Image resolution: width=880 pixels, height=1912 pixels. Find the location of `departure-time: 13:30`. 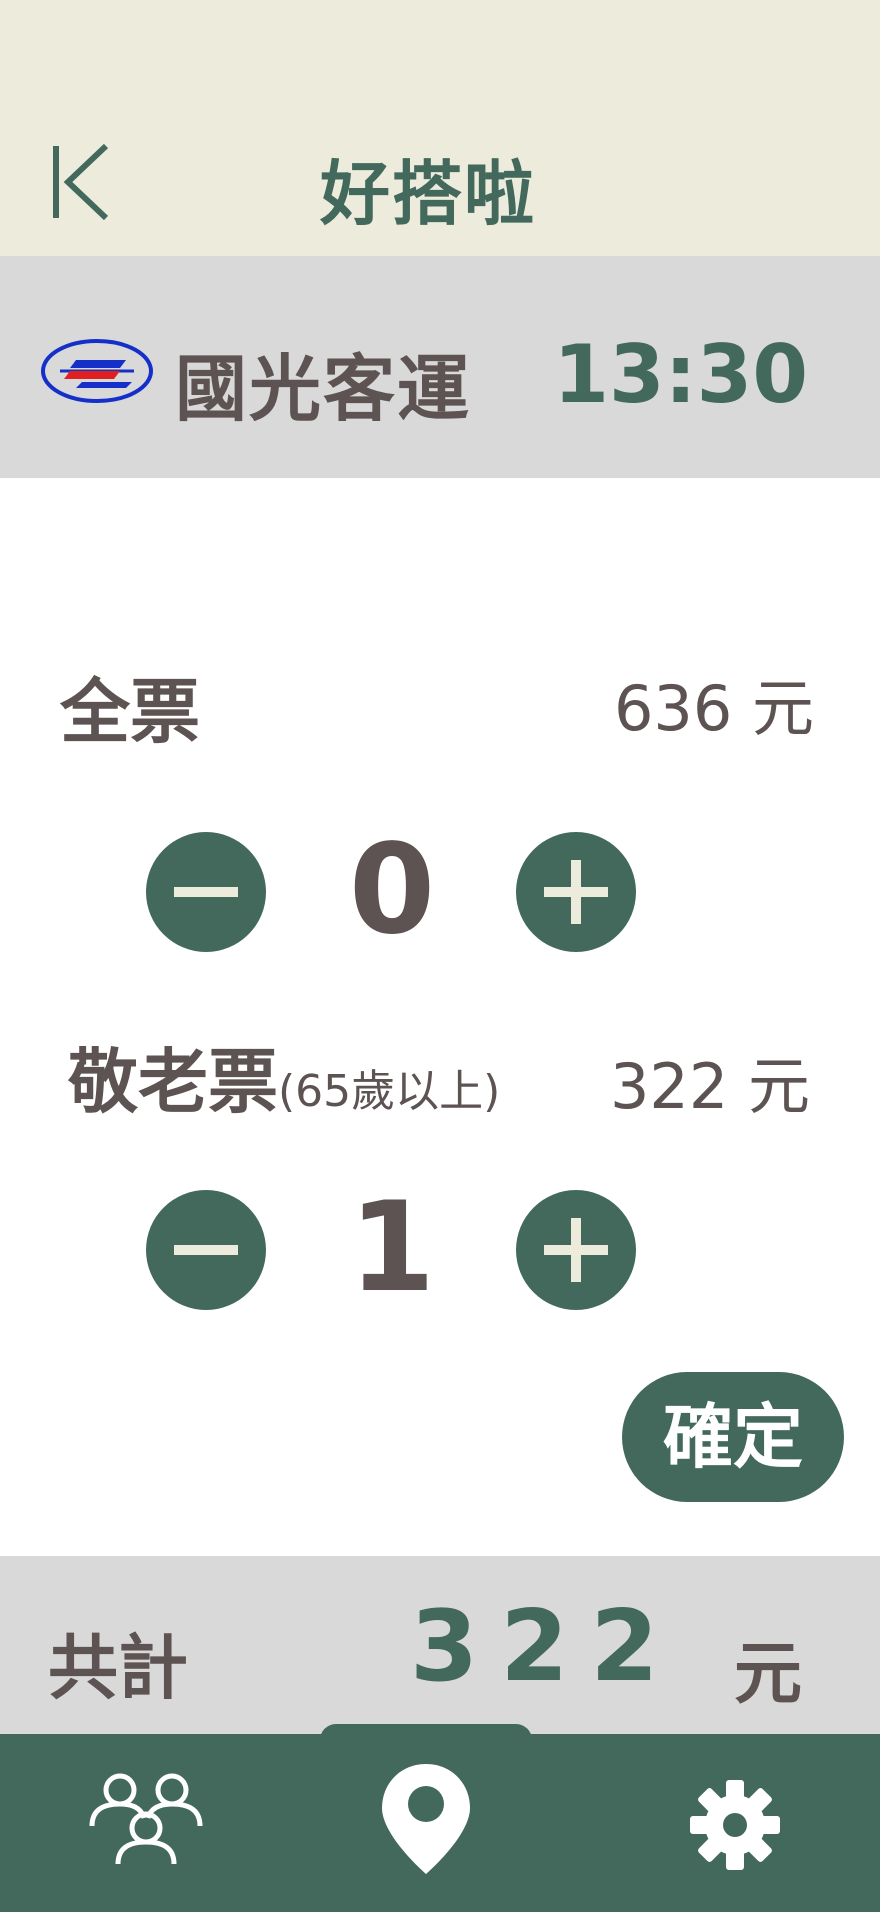

departure-time: 13:30 is located at coordinates (680, 374).